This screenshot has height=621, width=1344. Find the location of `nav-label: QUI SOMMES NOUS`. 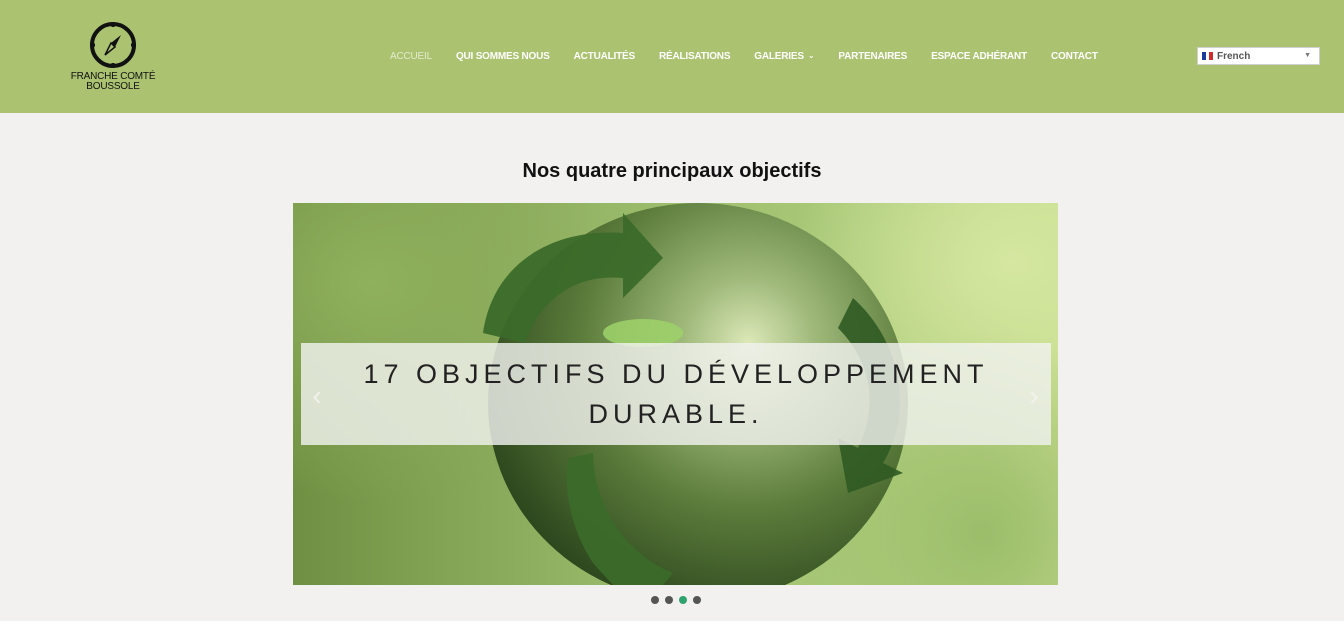

nav-label: QUI SOMMES NOUS is located at coordinates (502, 56).